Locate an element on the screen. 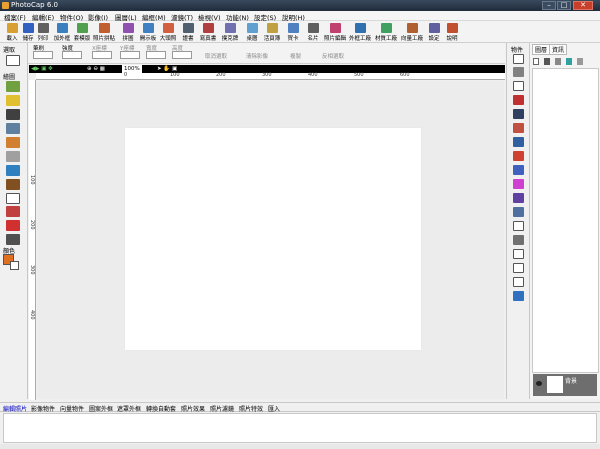 This screenshot has height=449, width=600. ruler-tick: 0 is located at coordinates (126, 75).